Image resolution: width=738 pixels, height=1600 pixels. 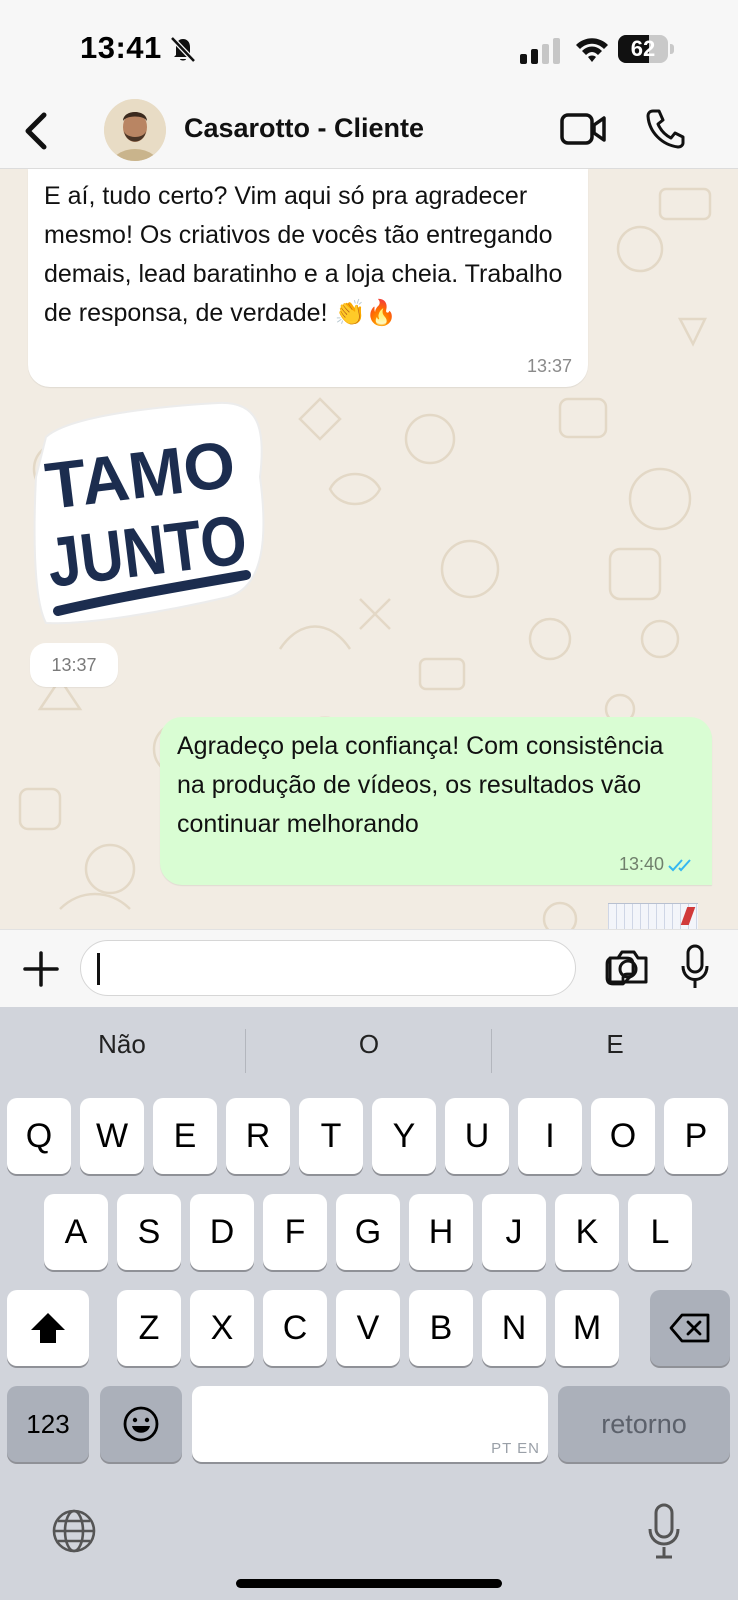 What do you see at coordinates (295, 1328) in the screenshot?
I see `key-c: C` at bounding box center [295, 1328].